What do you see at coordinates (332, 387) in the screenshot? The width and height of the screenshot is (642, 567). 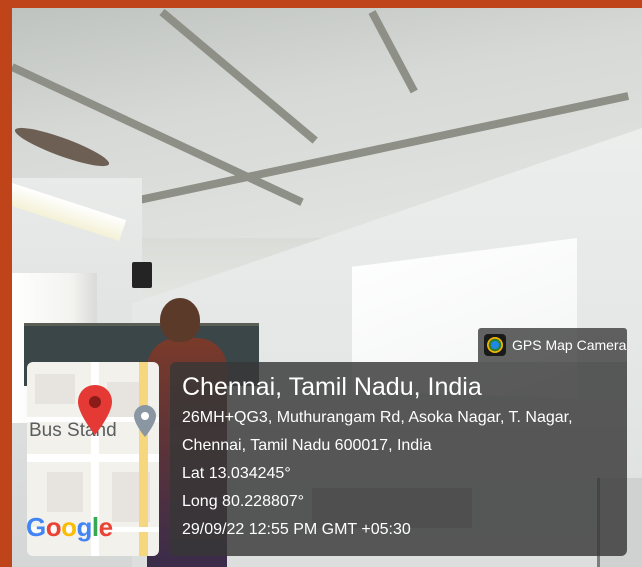 I see `location-title: Chennai, Tamil Nadu, India` at bounding box center [332, 387].